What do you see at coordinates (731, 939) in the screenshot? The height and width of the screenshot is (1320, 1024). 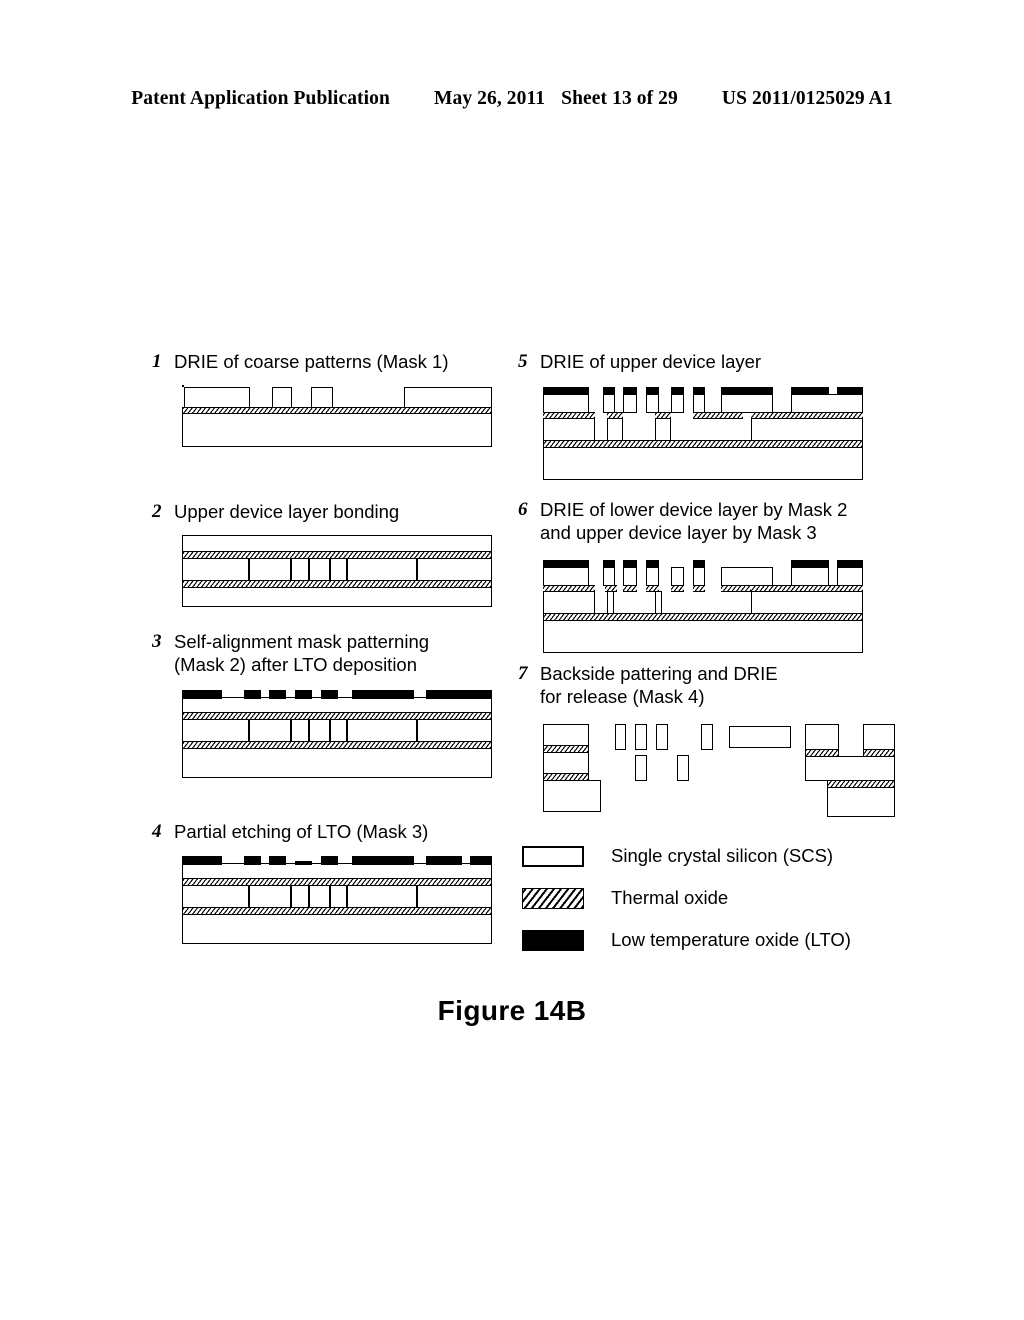 I see `legend-label-lto: Low temperature oxide (LTO)` at bounding box center [731, 939].